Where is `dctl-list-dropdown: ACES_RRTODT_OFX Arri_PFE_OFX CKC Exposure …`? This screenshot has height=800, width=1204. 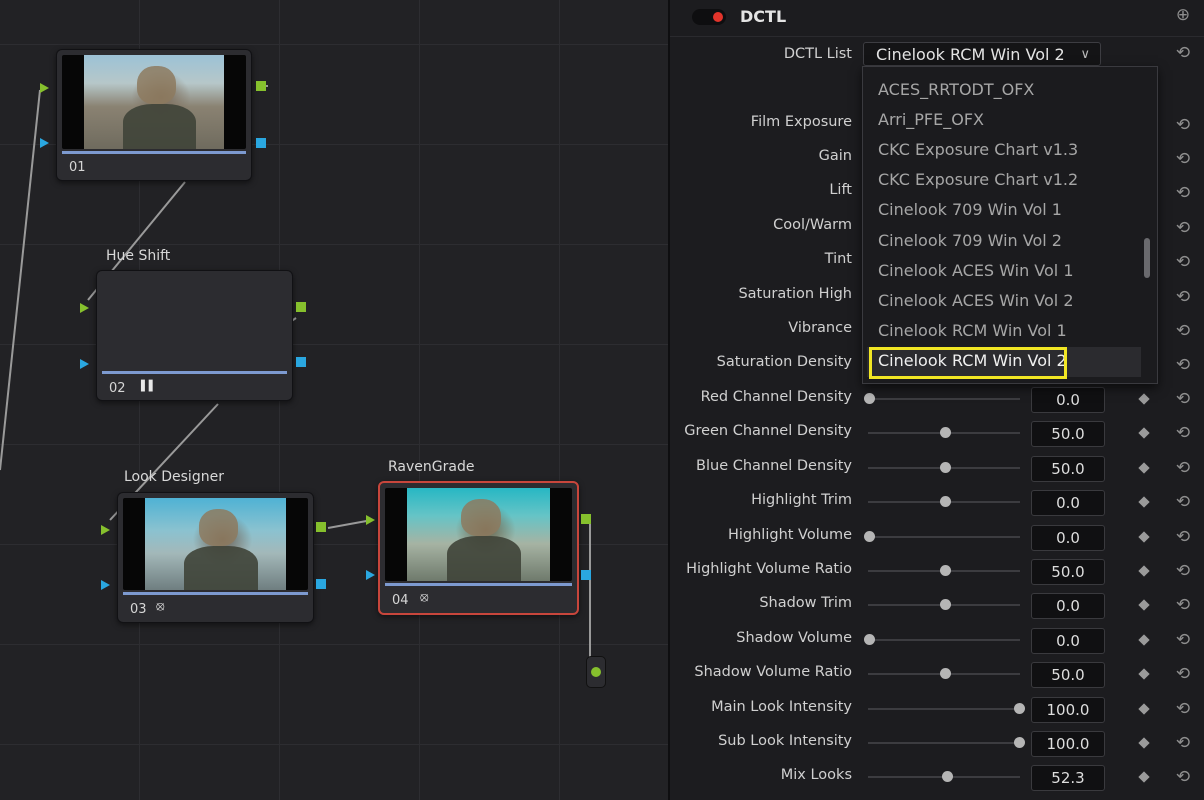
dctl-list-dropdown: ACES_RRTODT_OFX Arri_PFE_OFX CKC Exposure … is located at coordinates (1010, 225).